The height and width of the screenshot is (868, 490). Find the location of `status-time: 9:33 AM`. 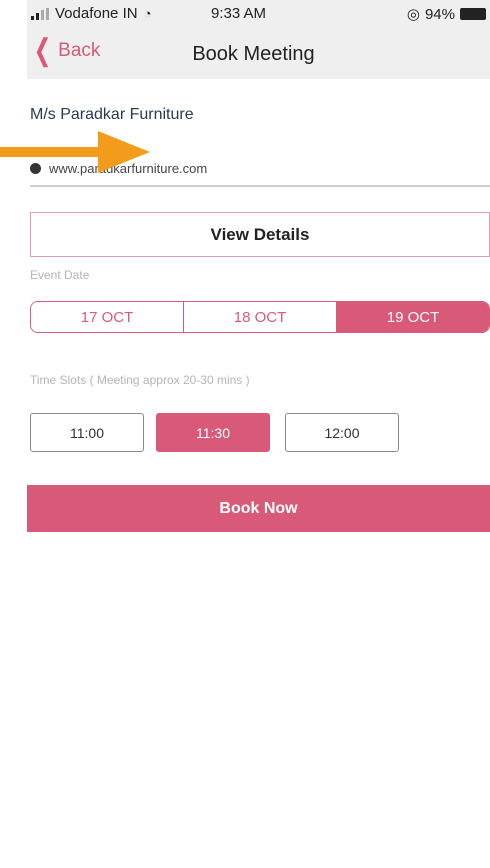

status-time: 9:33 AM is located at coordinates (239, 13).